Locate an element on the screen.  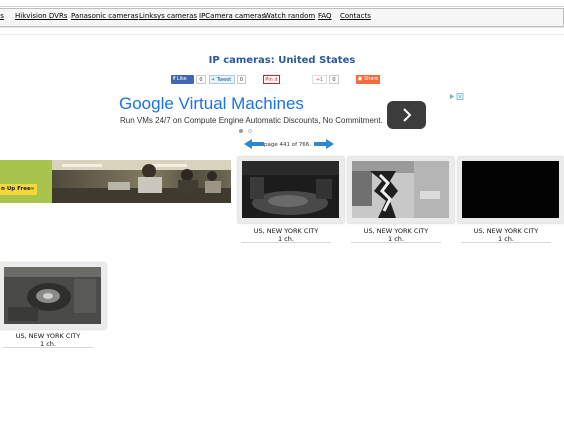
twitter-icon: ✦ is located at coordinates (213, 80).